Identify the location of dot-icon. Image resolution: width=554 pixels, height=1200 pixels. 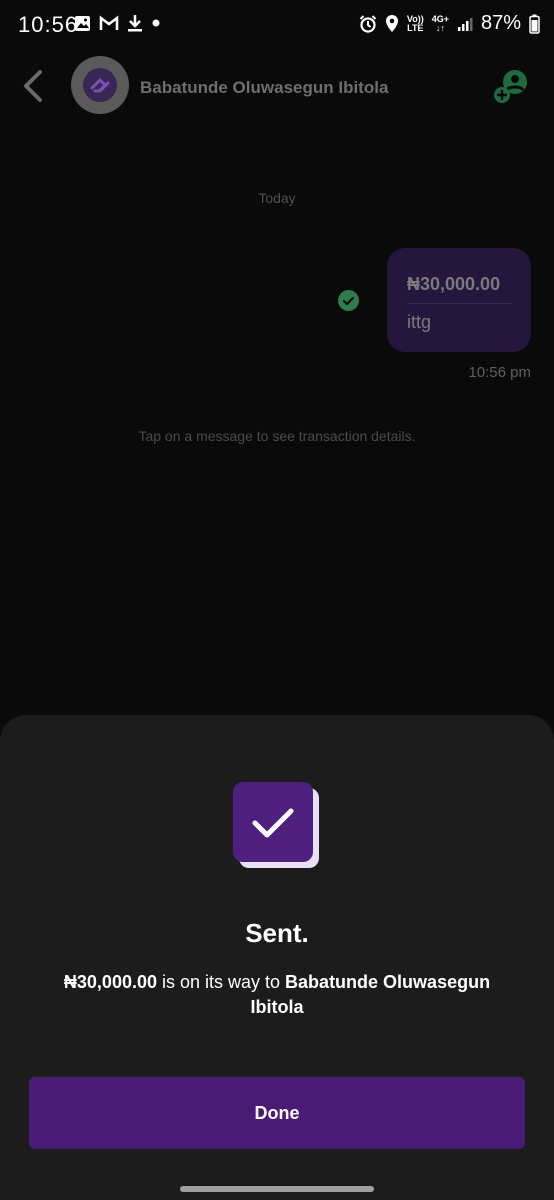
(156, 23).